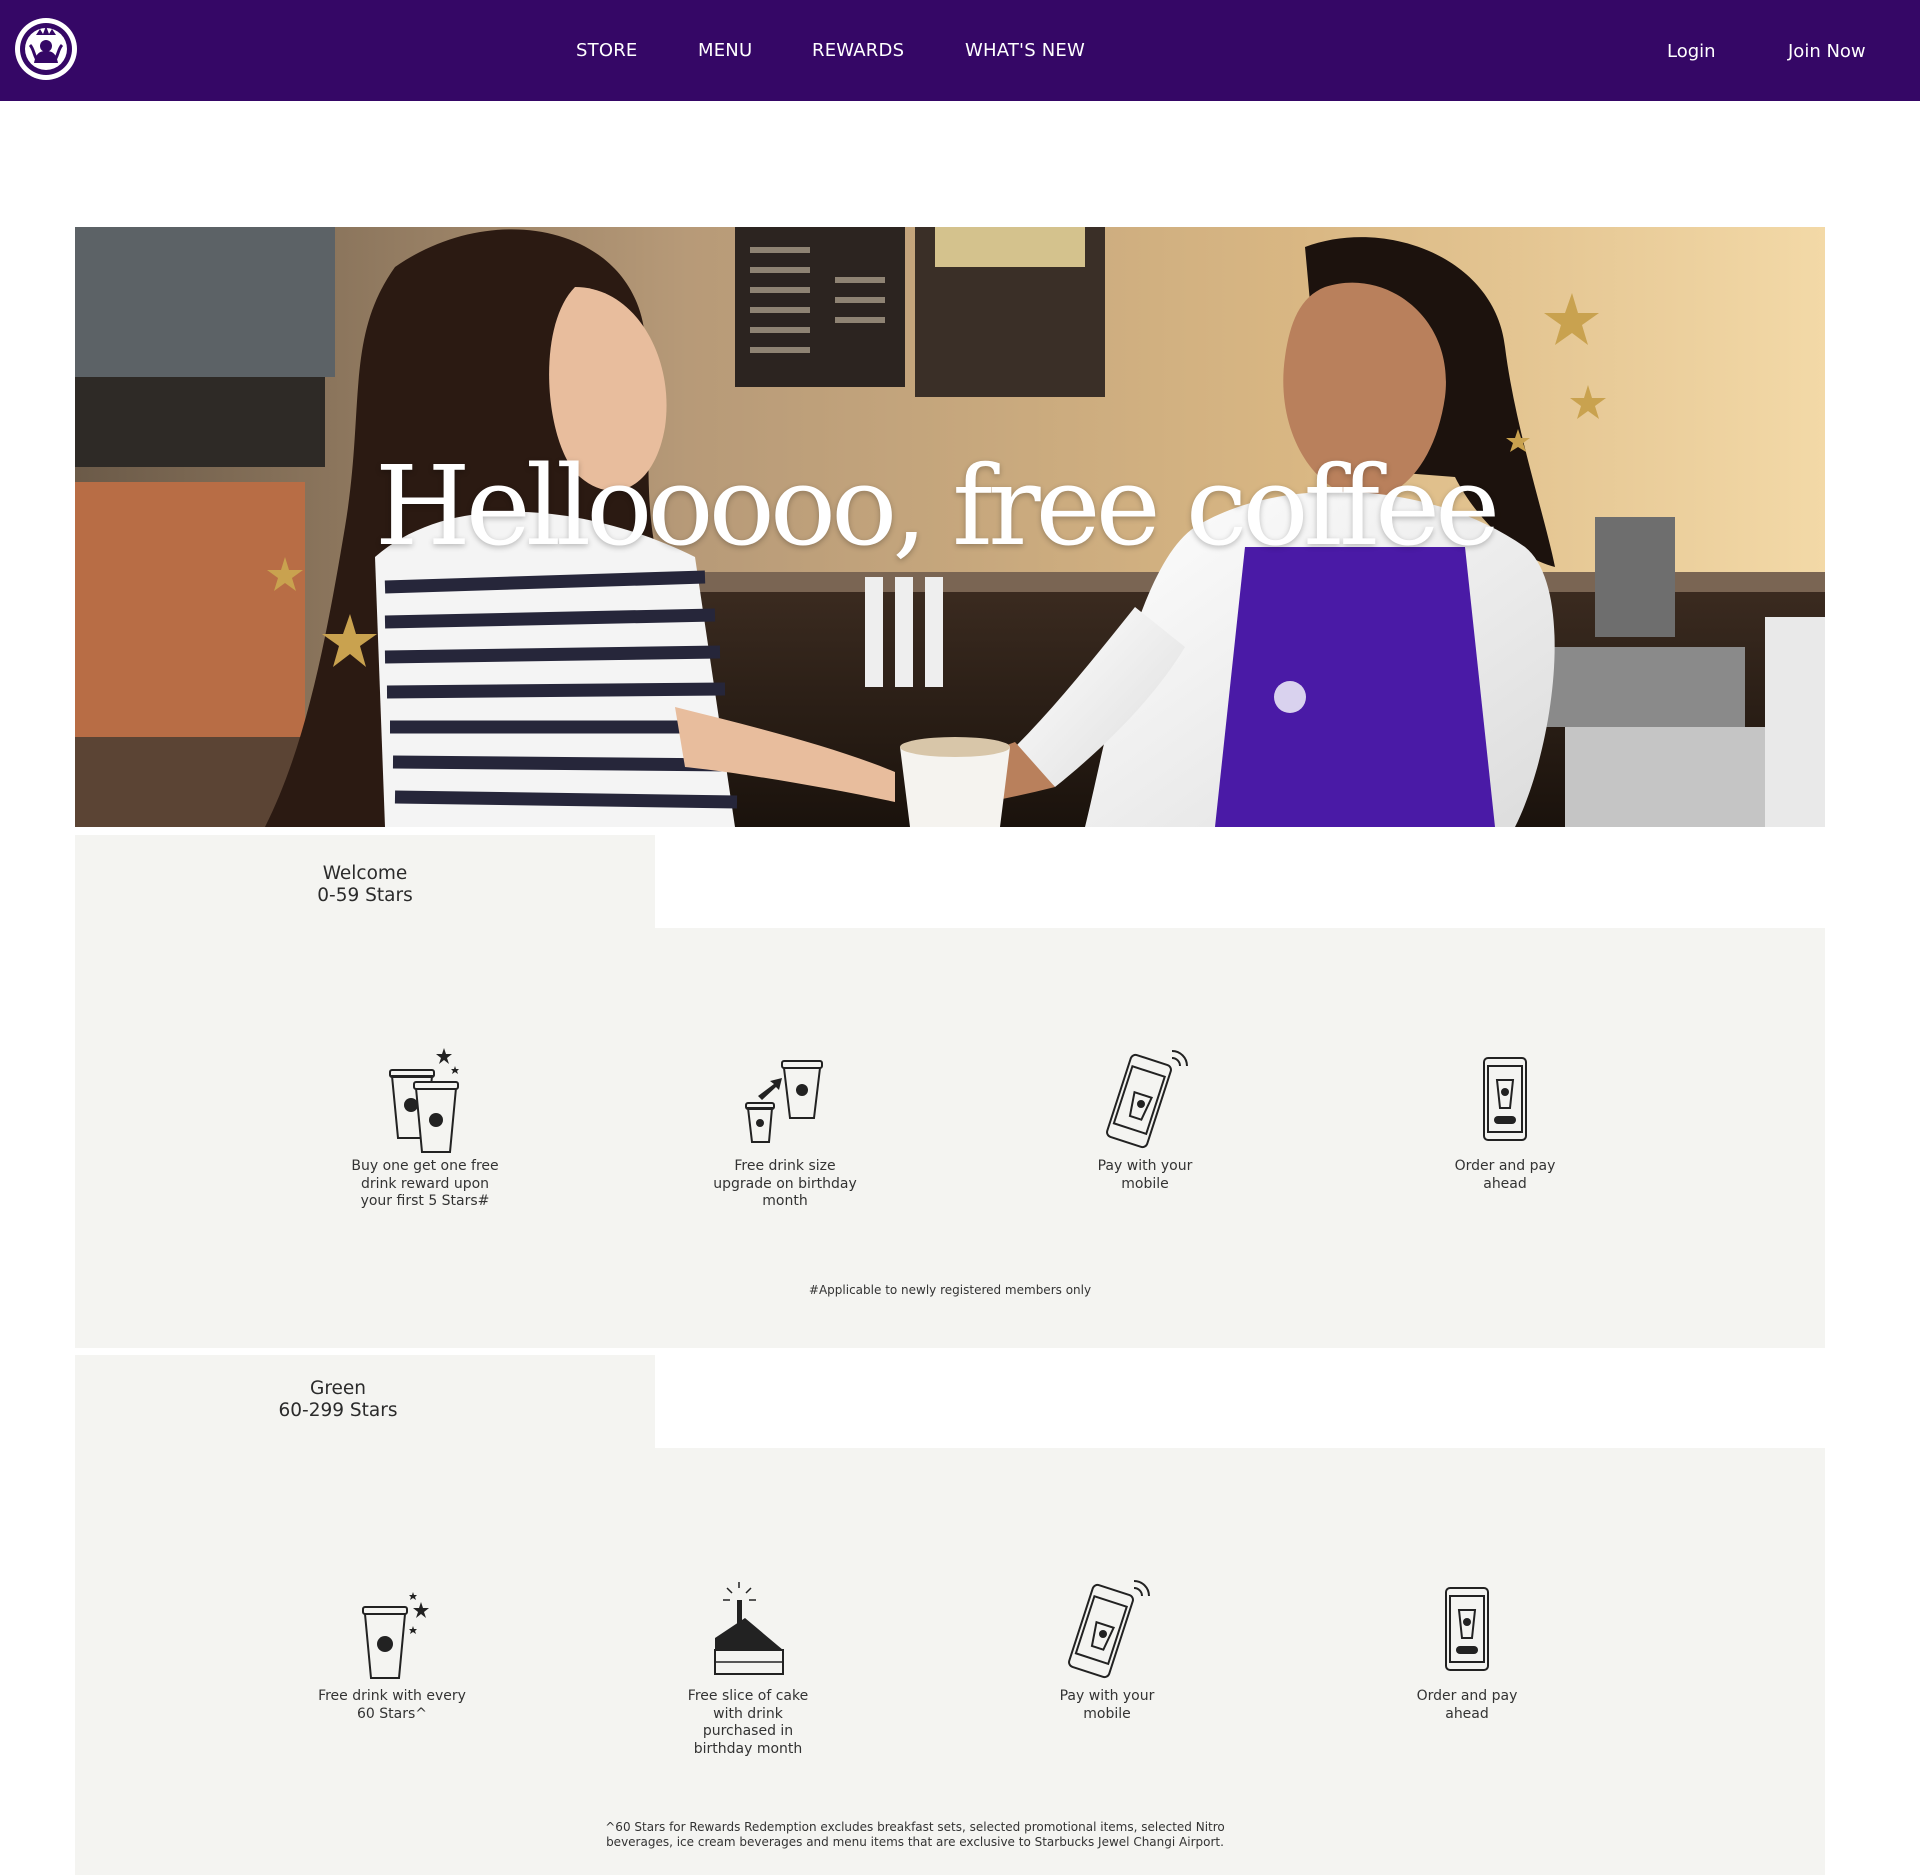 The width and height of the screenshot is (1920, 1875). What do you see at coordinates (365, 873) in the screenshot?
I see `tier-welcome-name: Welcome` at bounding box center [365, 873].